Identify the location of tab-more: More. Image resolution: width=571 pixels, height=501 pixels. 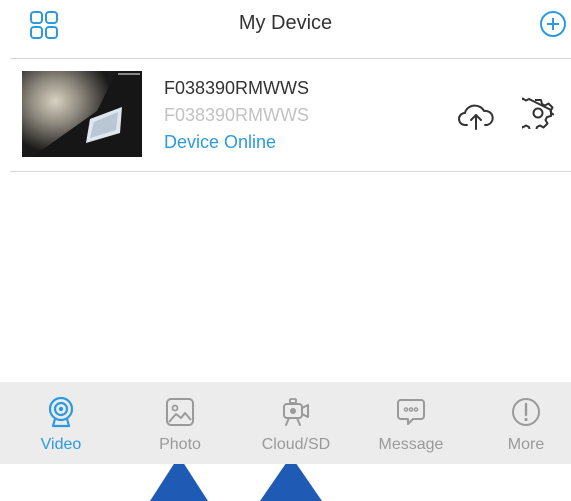
(520, 423).